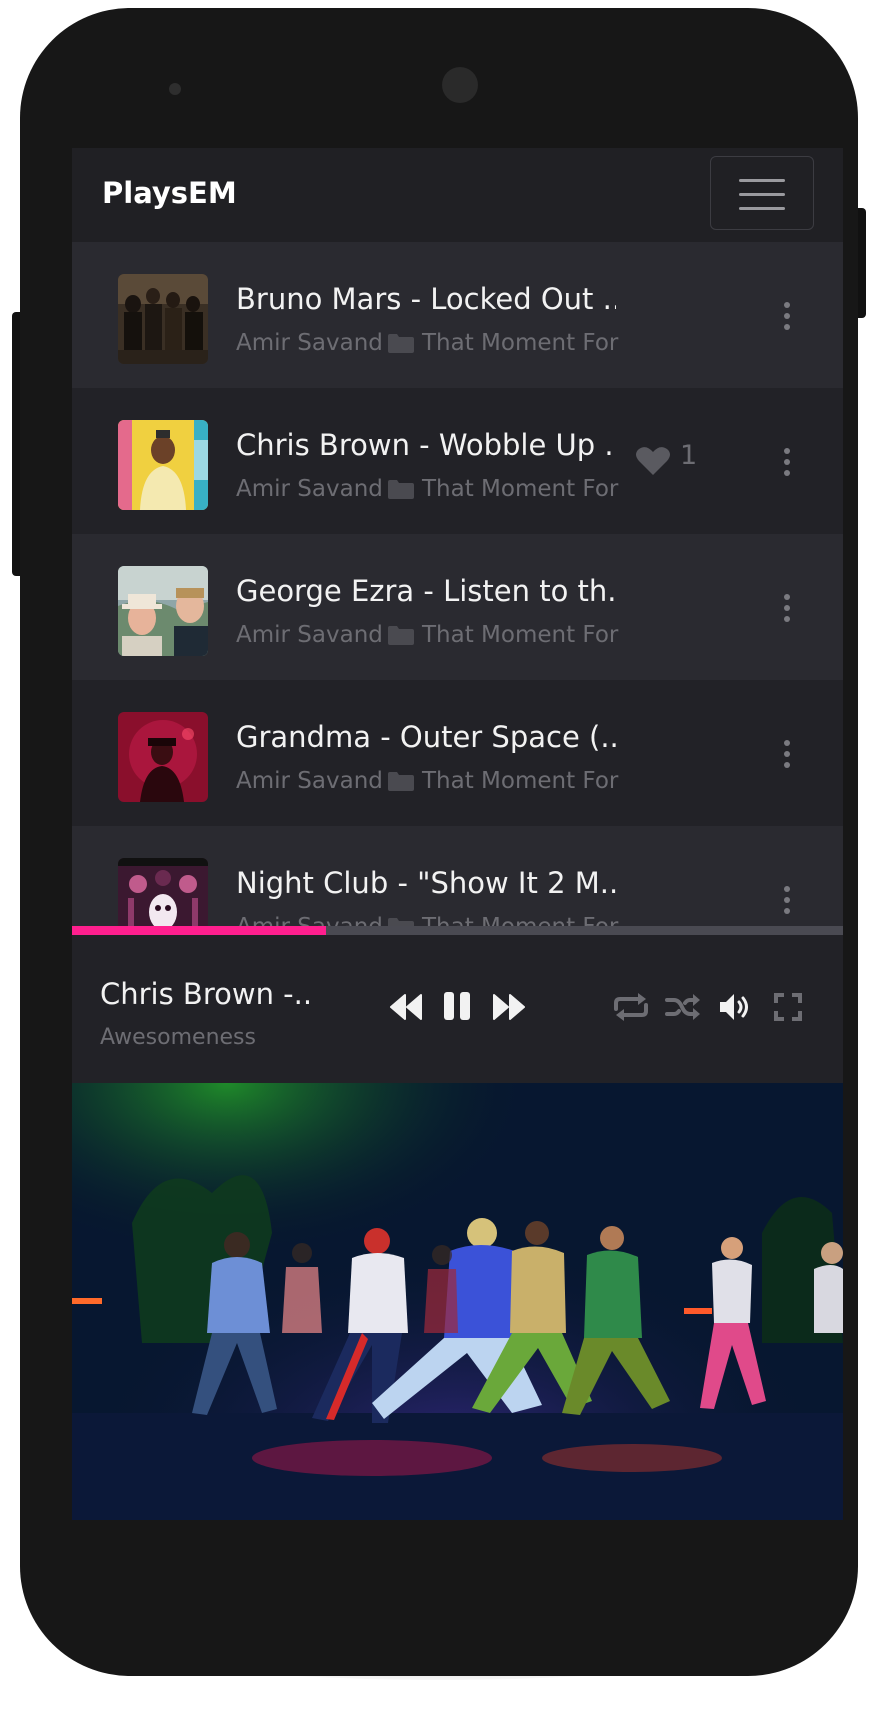  I want to click on progress-bar-fill, so click(199, 930).